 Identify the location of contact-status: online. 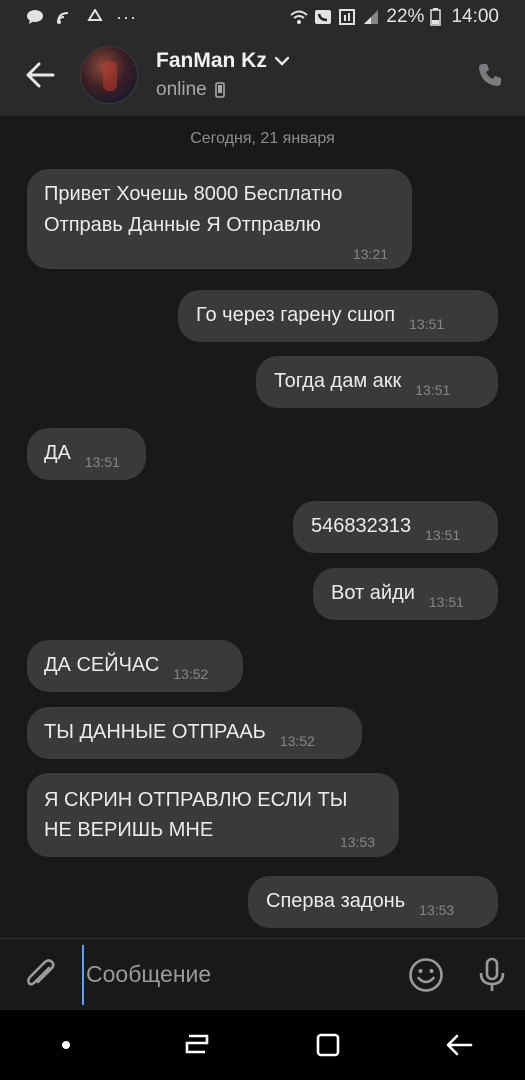
(181, 89).